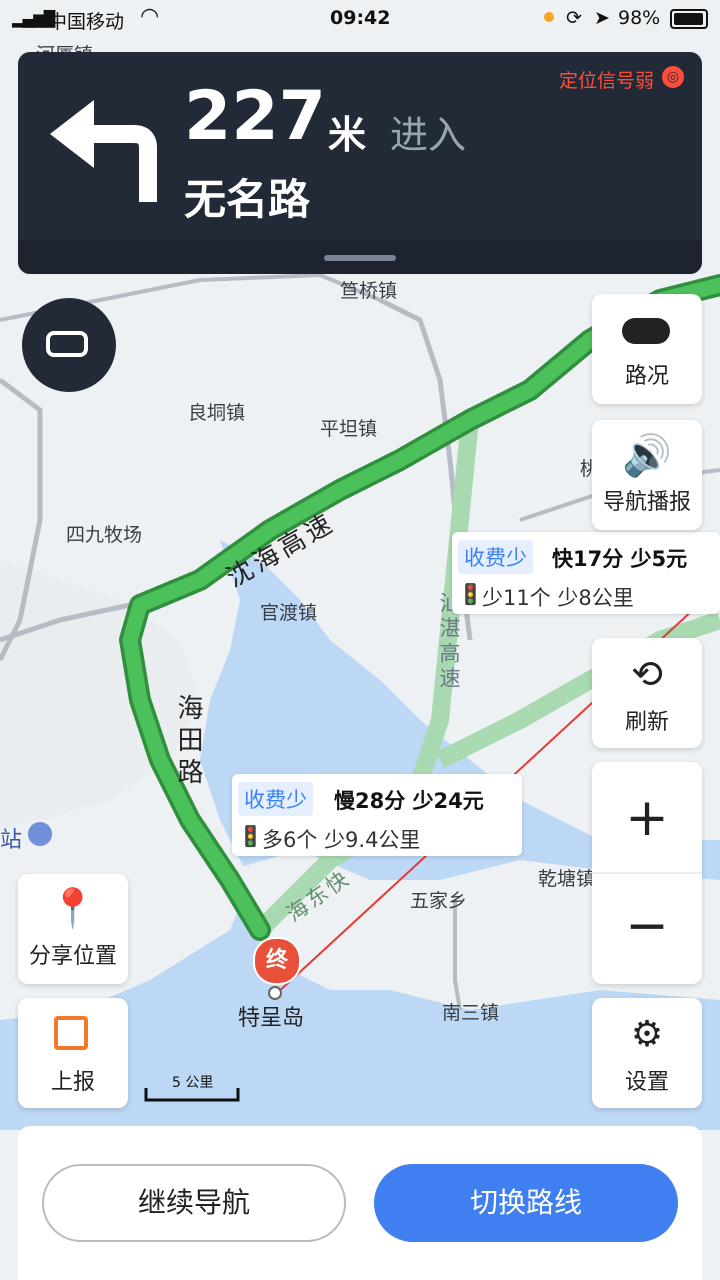  I want to click on battery-icon, so click(689, 19).